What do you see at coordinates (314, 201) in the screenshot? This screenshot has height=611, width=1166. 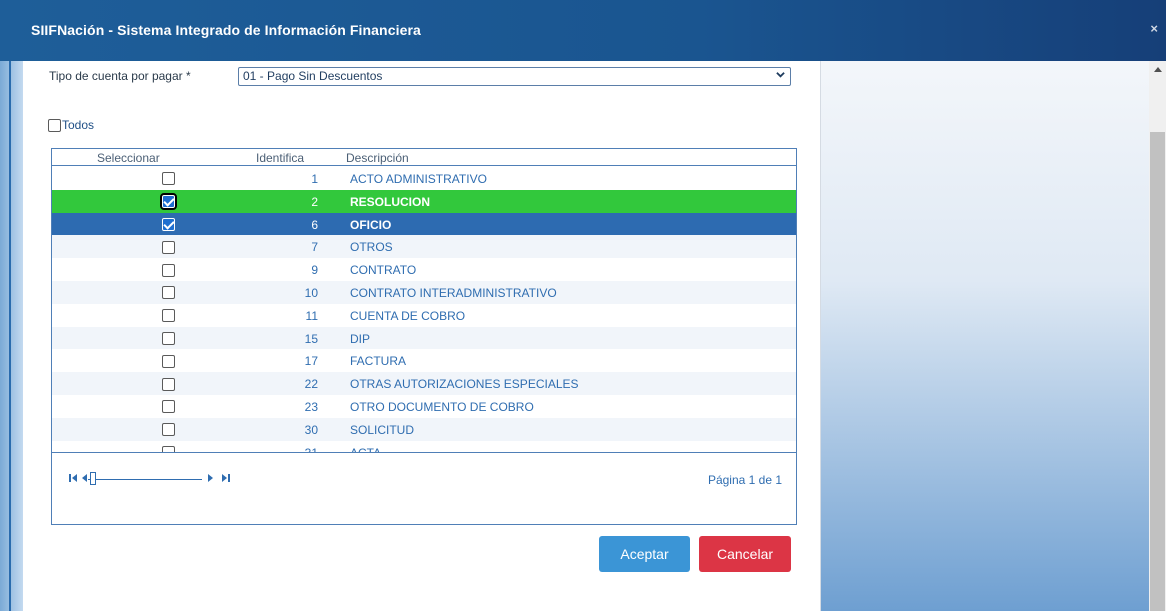 I see `row-id: 2` at bounding box center [314, 201].